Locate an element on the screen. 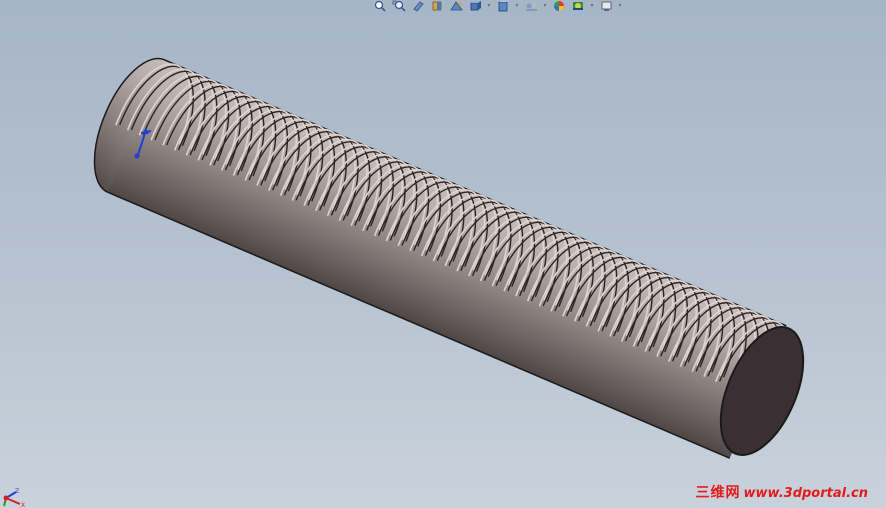 This screenshot has width=886, height=508. orientation-triad-icon: Z X is located at coordinates (14, 498).